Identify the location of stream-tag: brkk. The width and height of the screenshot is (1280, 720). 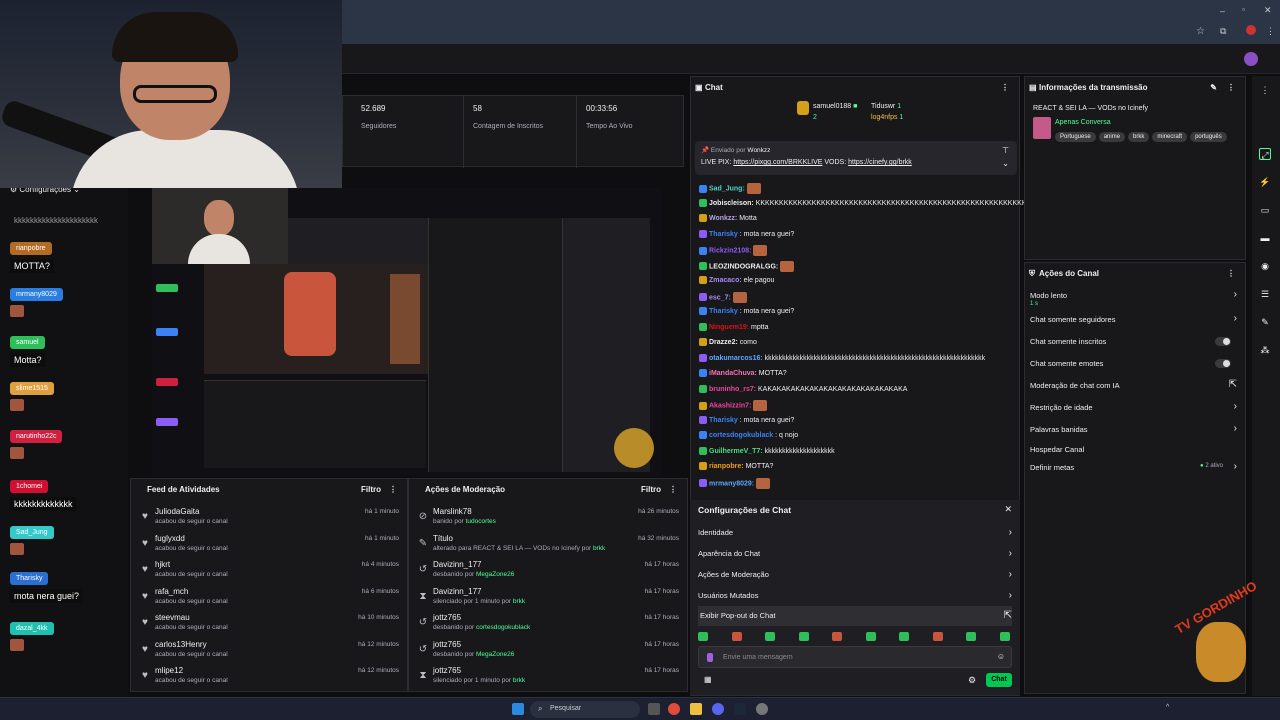
(1139, 137).